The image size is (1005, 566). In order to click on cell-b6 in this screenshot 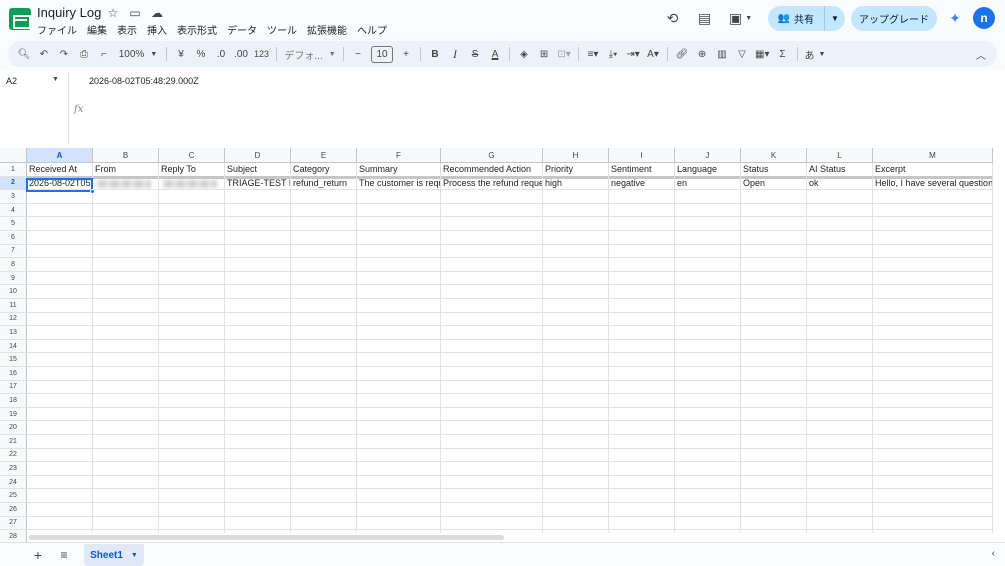, I will do `click(126, 238)`.